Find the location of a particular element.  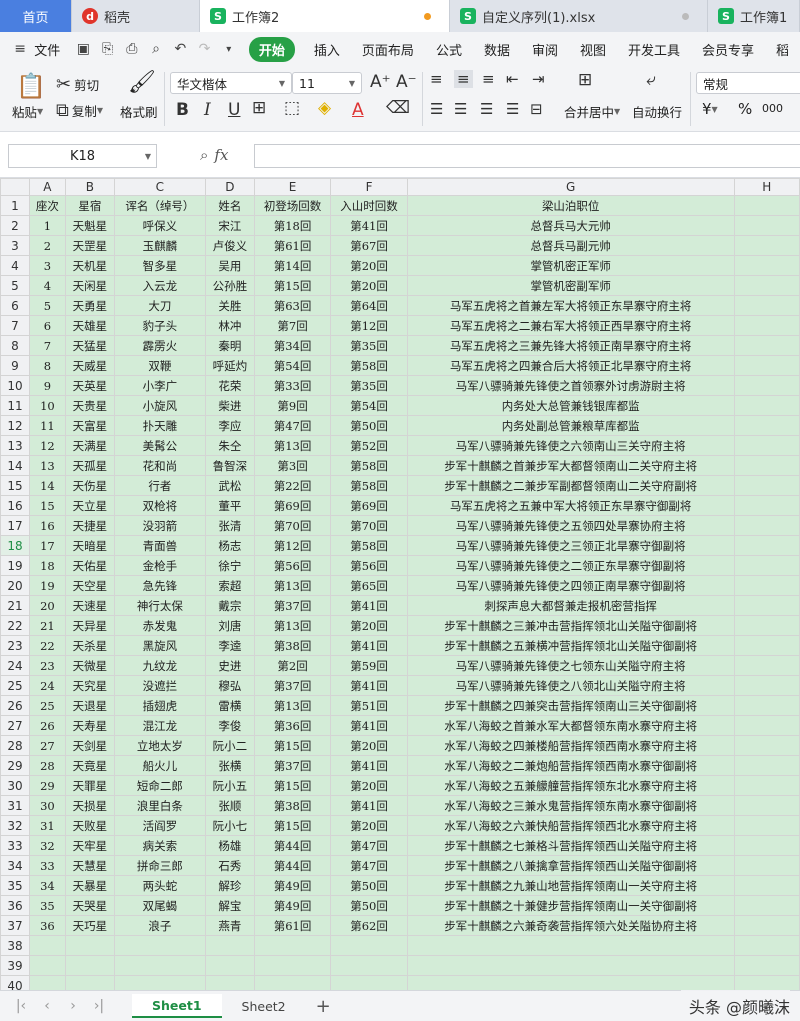

table-cell: 天满星 is located at coordinates (89, 445).